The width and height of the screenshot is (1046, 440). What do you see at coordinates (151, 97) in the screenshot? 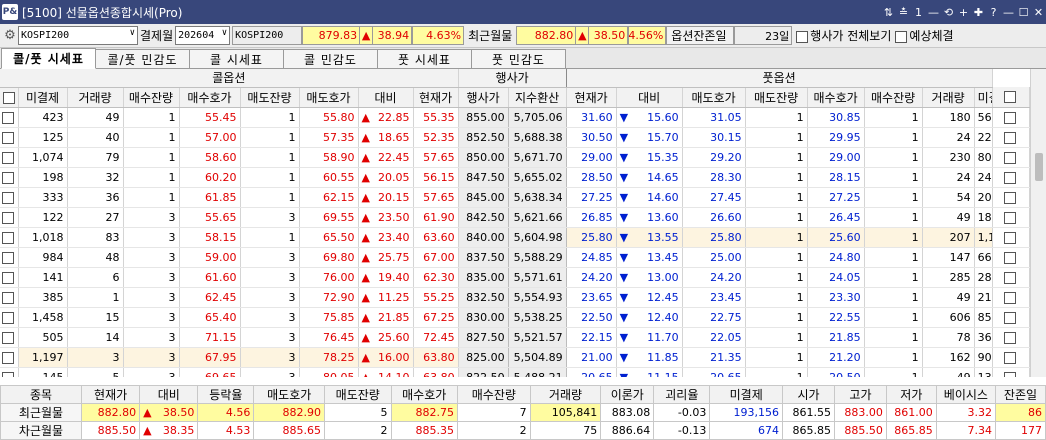
I see `call-col-header: 매수잔량` at bounding box center [151, 97].